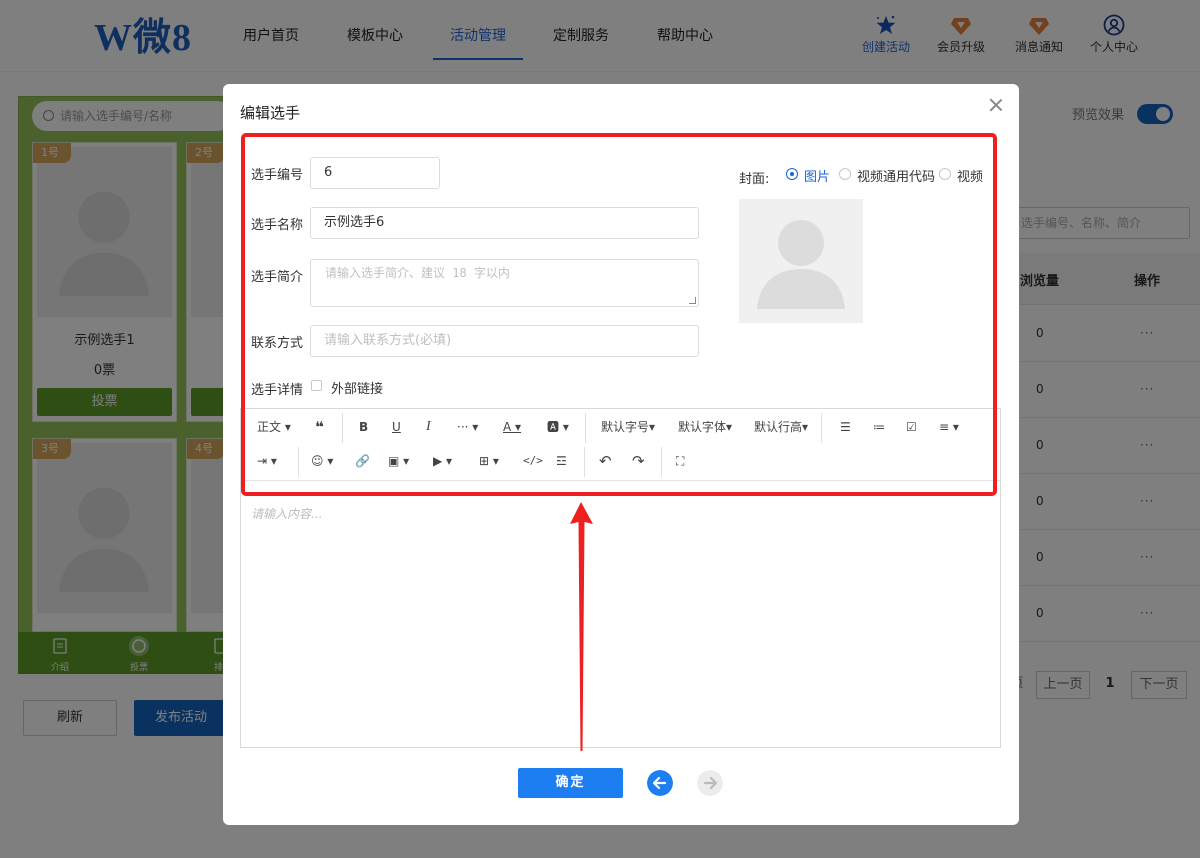 The width and height of the screenshot is (1200, 858). I want to click on close-icon, so click(996, 105).